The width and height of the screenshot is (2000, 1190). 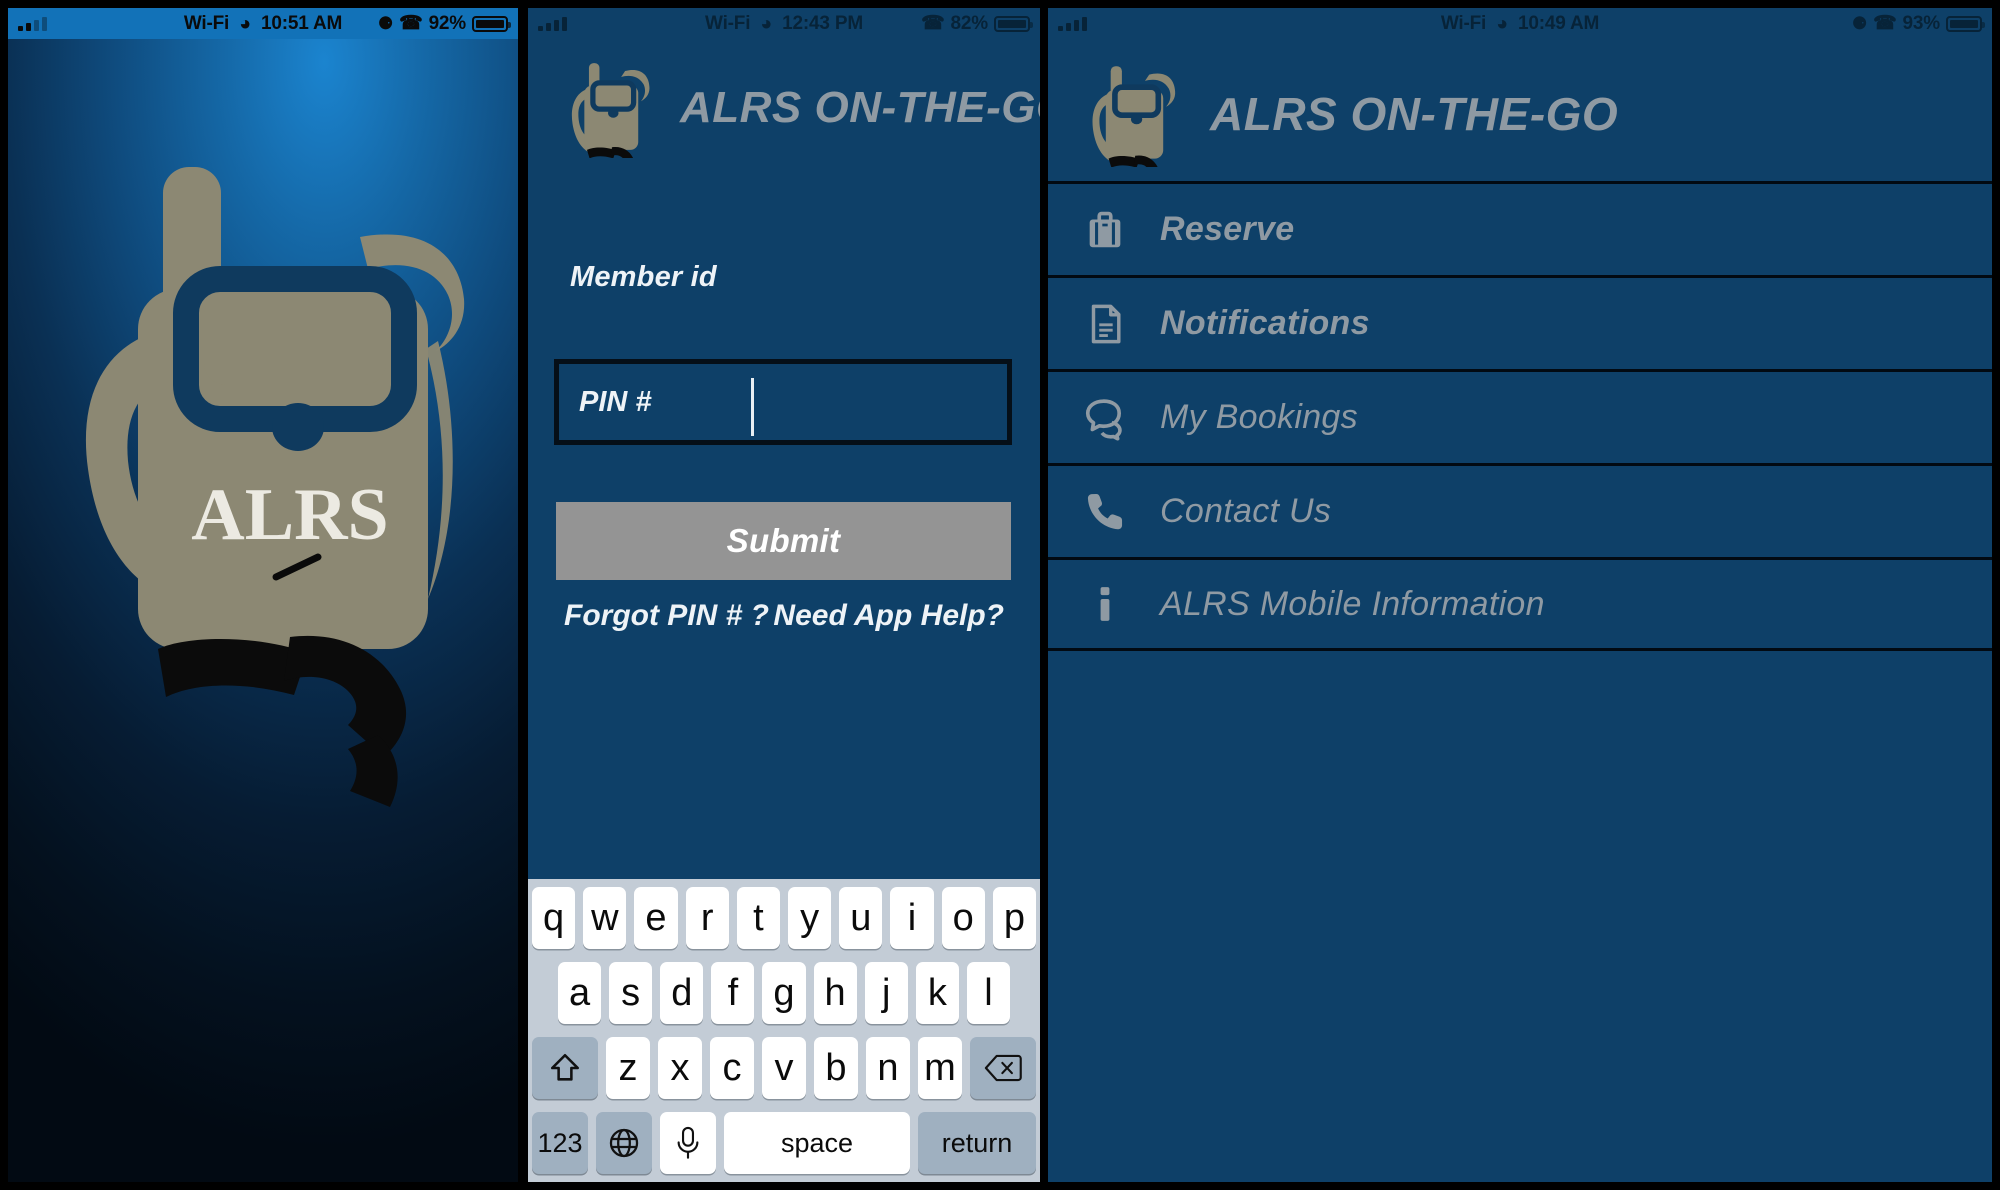 I want to click on key-v: v, so click(x=784, y=1068).